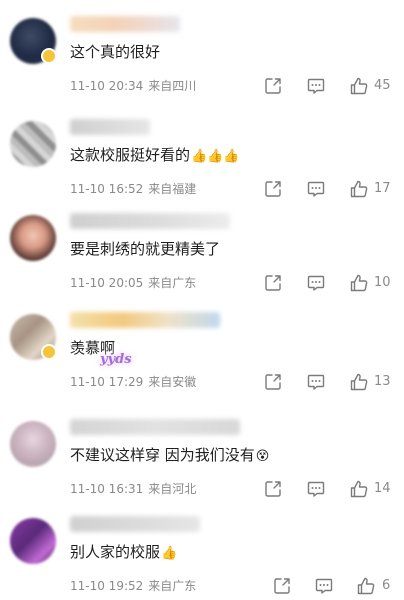  I want to click on thumbs-up-emoji: 👍👍👍, so click(215, 156).